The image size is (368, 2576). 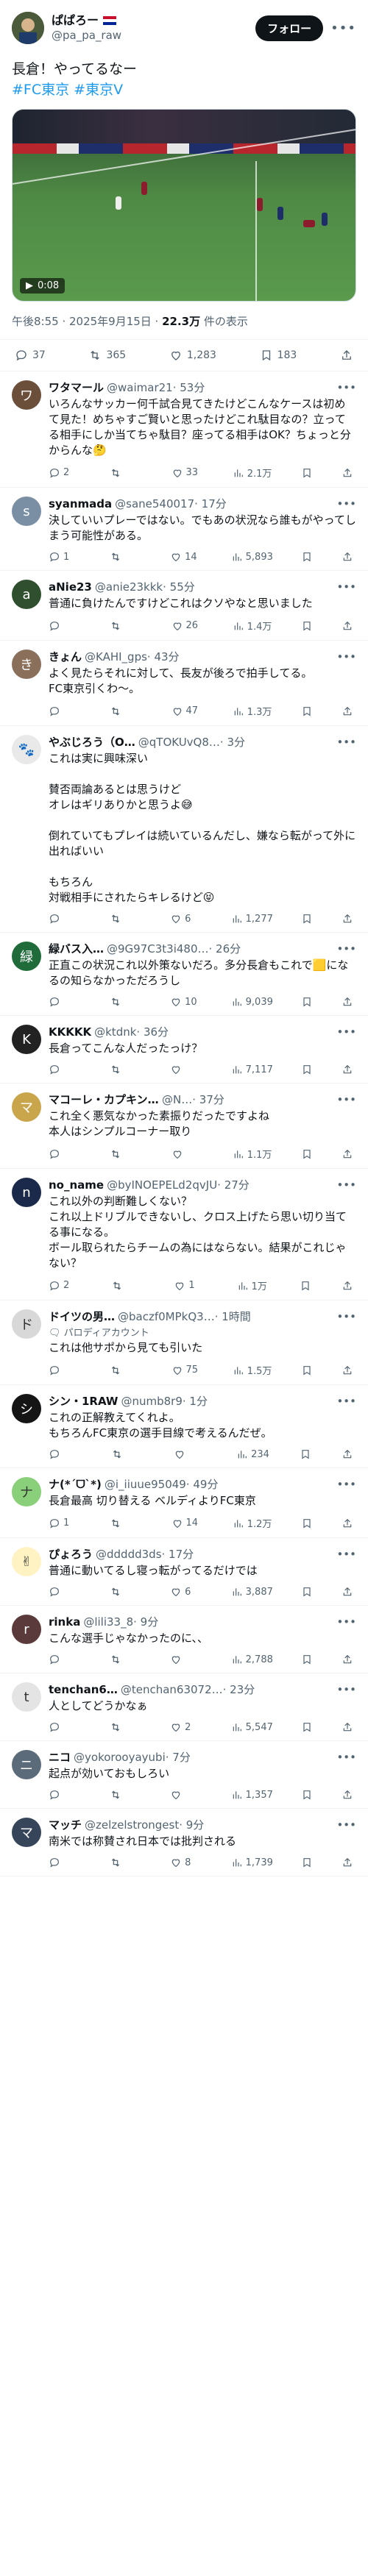 I want to click on reply-views-button: 1.3万, so click(x=252, y=711).